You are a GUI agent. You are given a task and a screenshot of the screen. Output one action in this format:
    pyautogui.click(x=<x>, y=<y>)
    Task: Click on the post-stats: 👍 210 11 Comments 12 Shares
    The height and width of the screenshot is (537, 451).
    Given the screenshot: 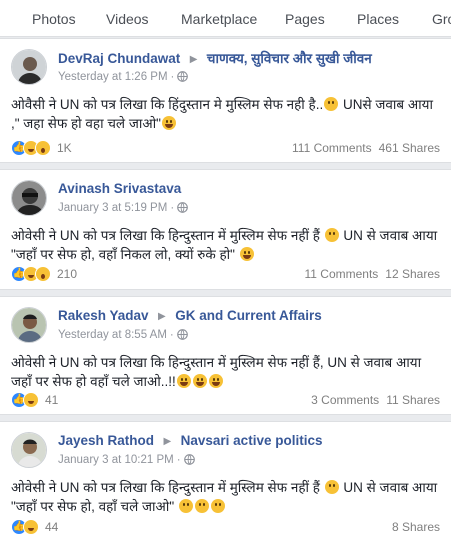 What is the action you would take?
    pyautogui.click(x=225, y=275)
    